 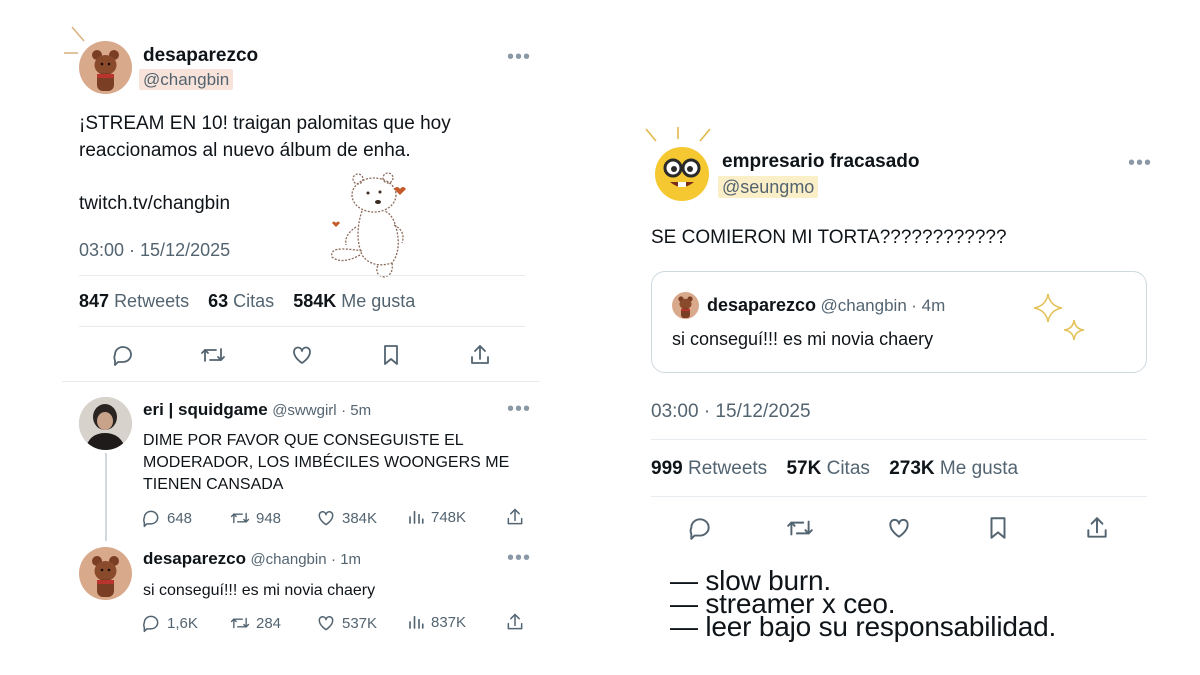 I want to click on retweet-count: 284, so click(x=269, y=623).